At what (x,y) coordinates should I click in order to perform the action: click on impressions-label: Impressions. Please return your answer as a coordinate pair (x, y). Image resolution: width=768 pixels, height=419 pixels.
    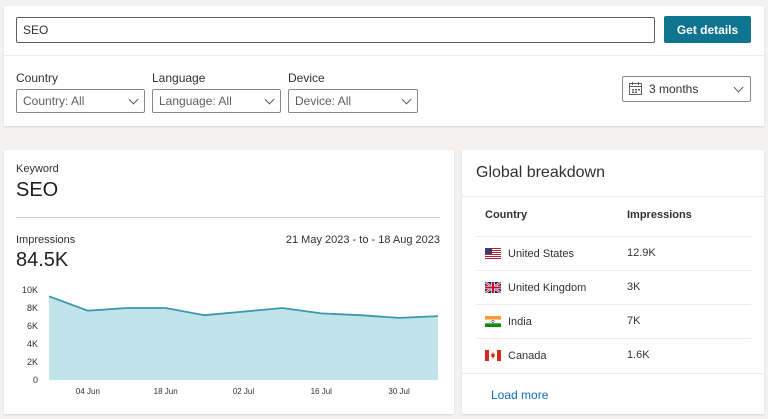
    Looking at the image, I should click on (46, 240).